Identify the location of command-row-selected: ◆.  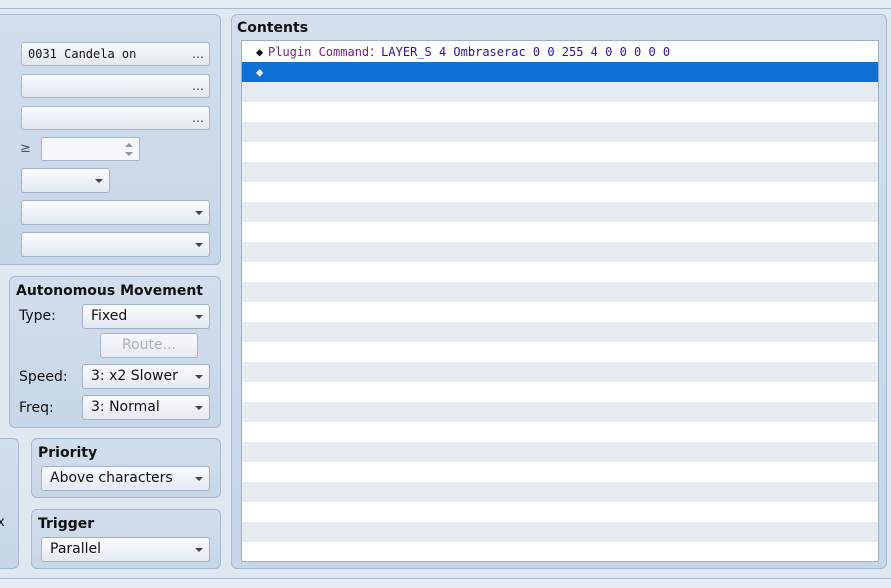
(560, 72).